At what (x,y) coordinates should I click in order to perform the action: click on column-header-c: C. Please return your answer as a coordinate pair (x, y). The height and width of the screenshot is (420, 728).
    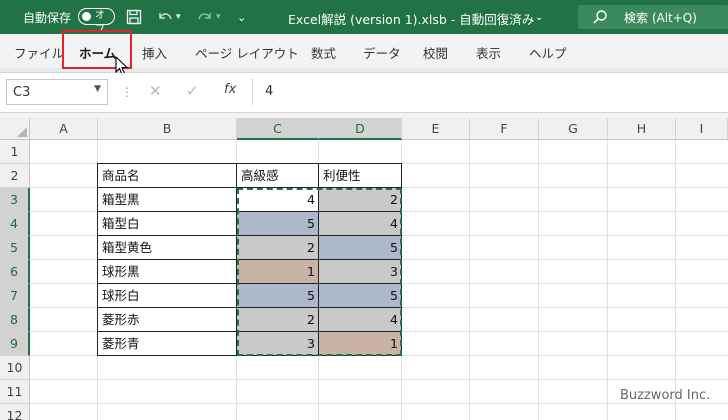
    Looking at the image, I should click on (278, 129).